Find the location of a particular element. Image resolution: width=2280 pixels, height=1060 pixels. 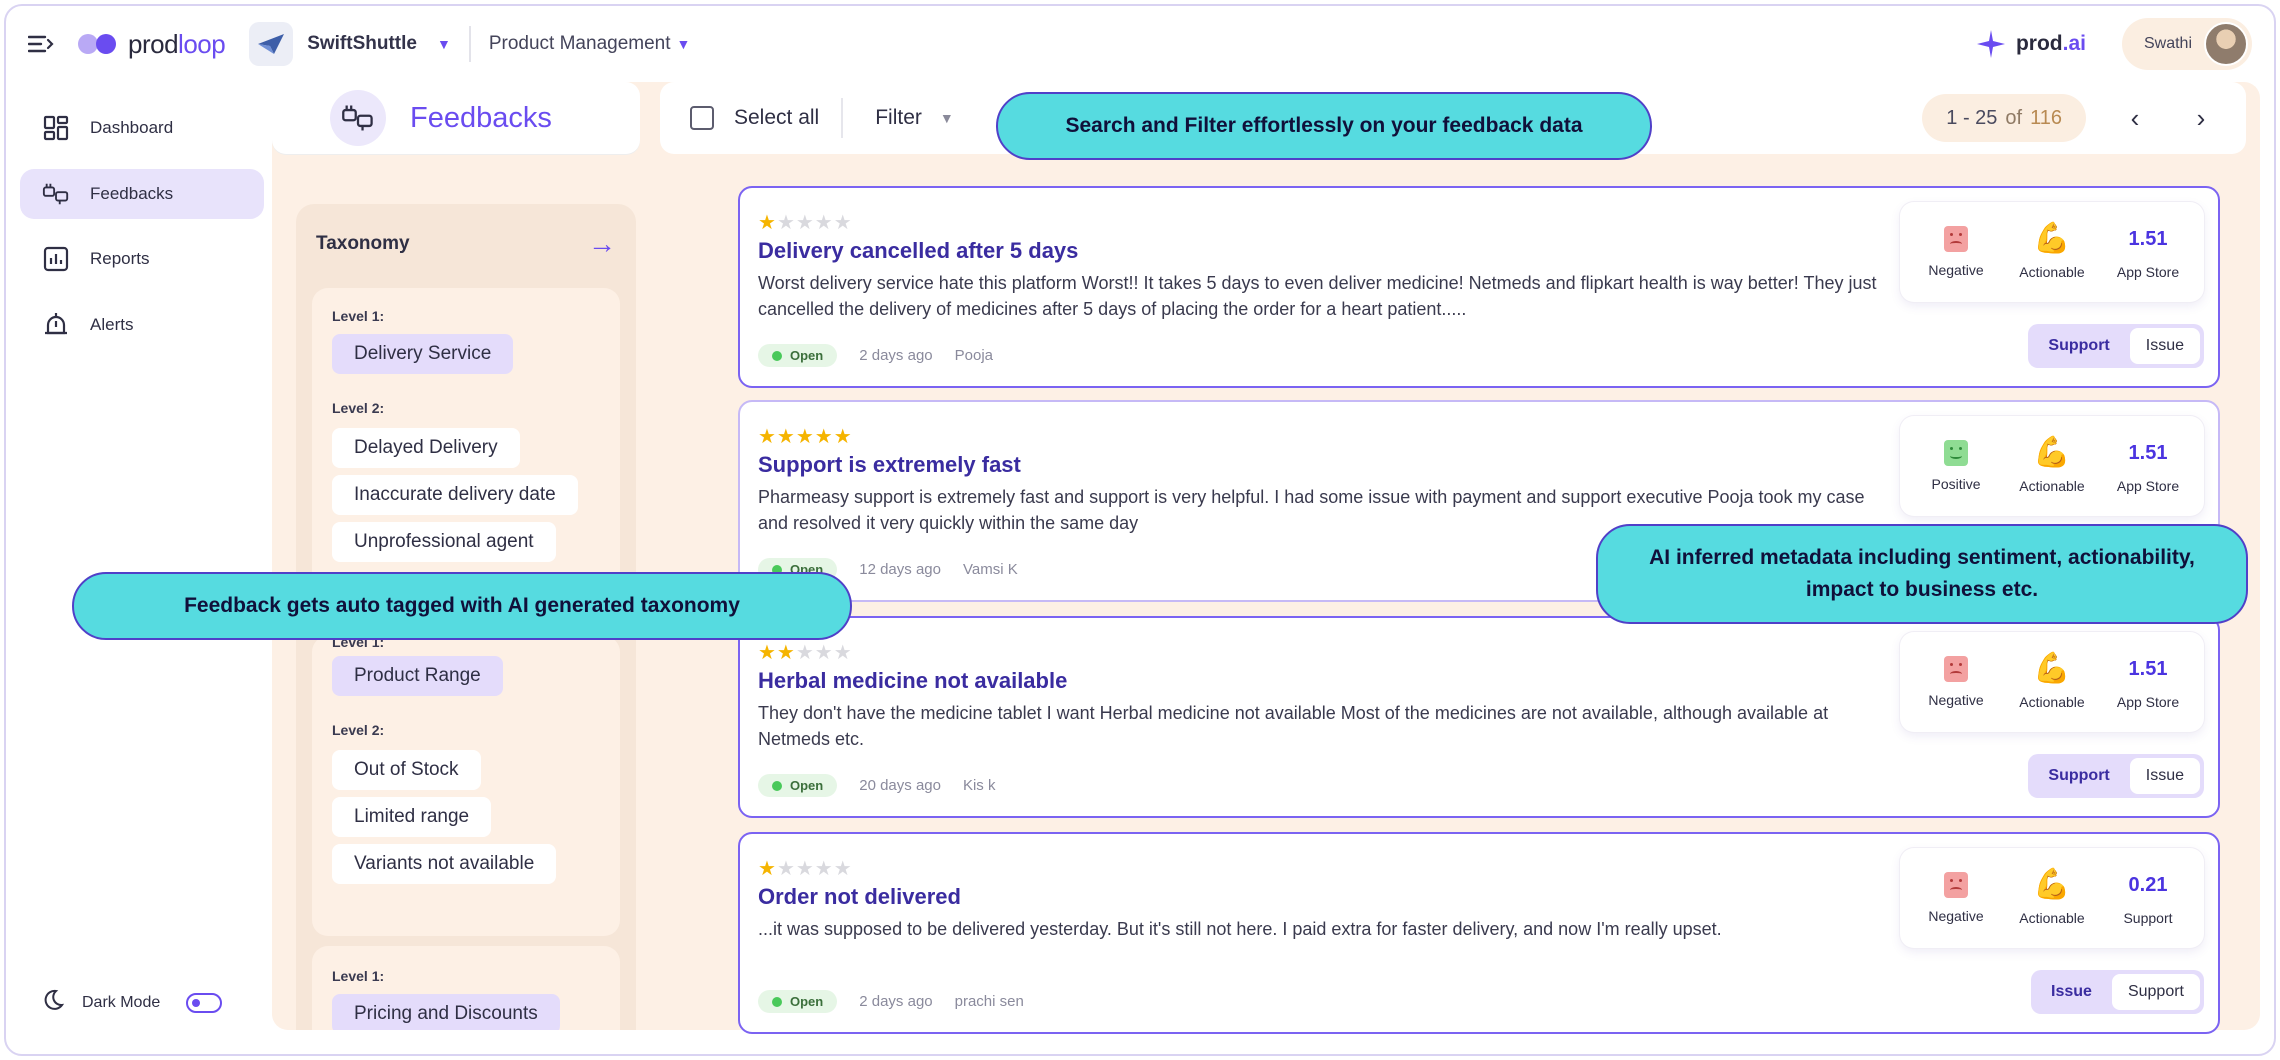

sidebar-item-label: Reports is located at coordinates (120, 258).